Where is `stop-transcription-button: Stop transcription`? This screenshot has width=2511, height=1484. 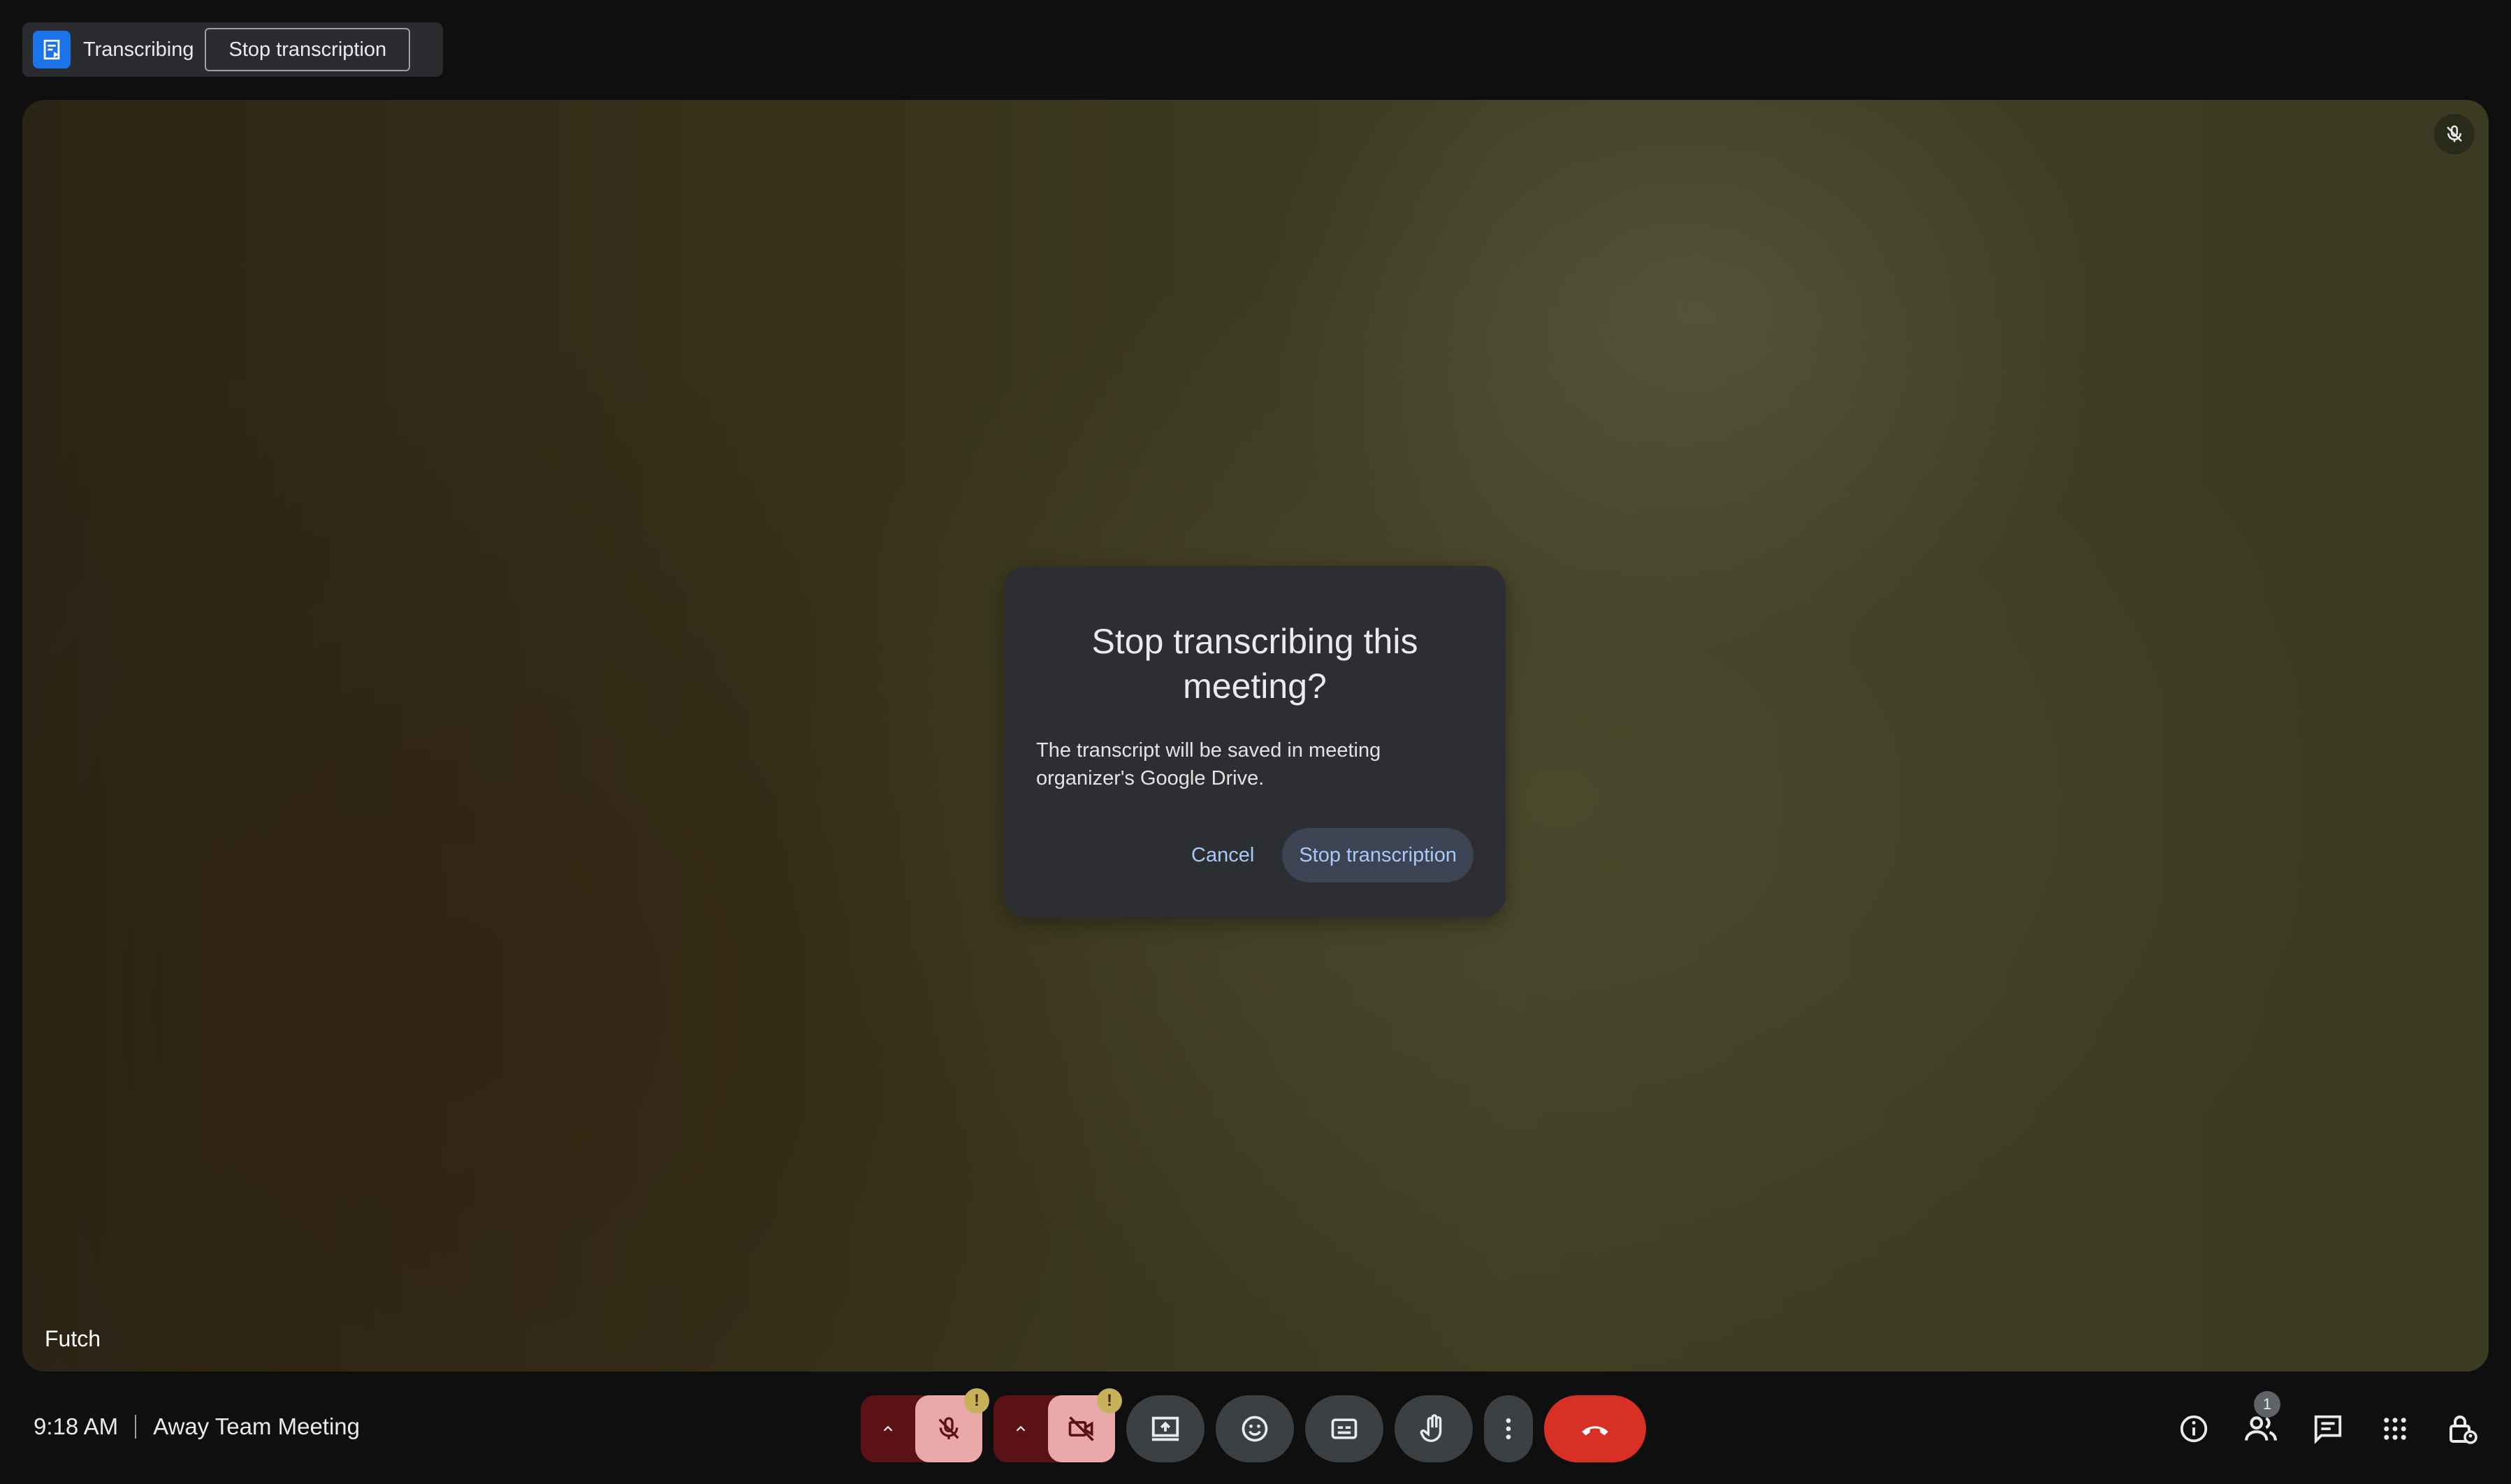
stop-transcription-button: Stop transcription is located at coordinates (1377, 855).